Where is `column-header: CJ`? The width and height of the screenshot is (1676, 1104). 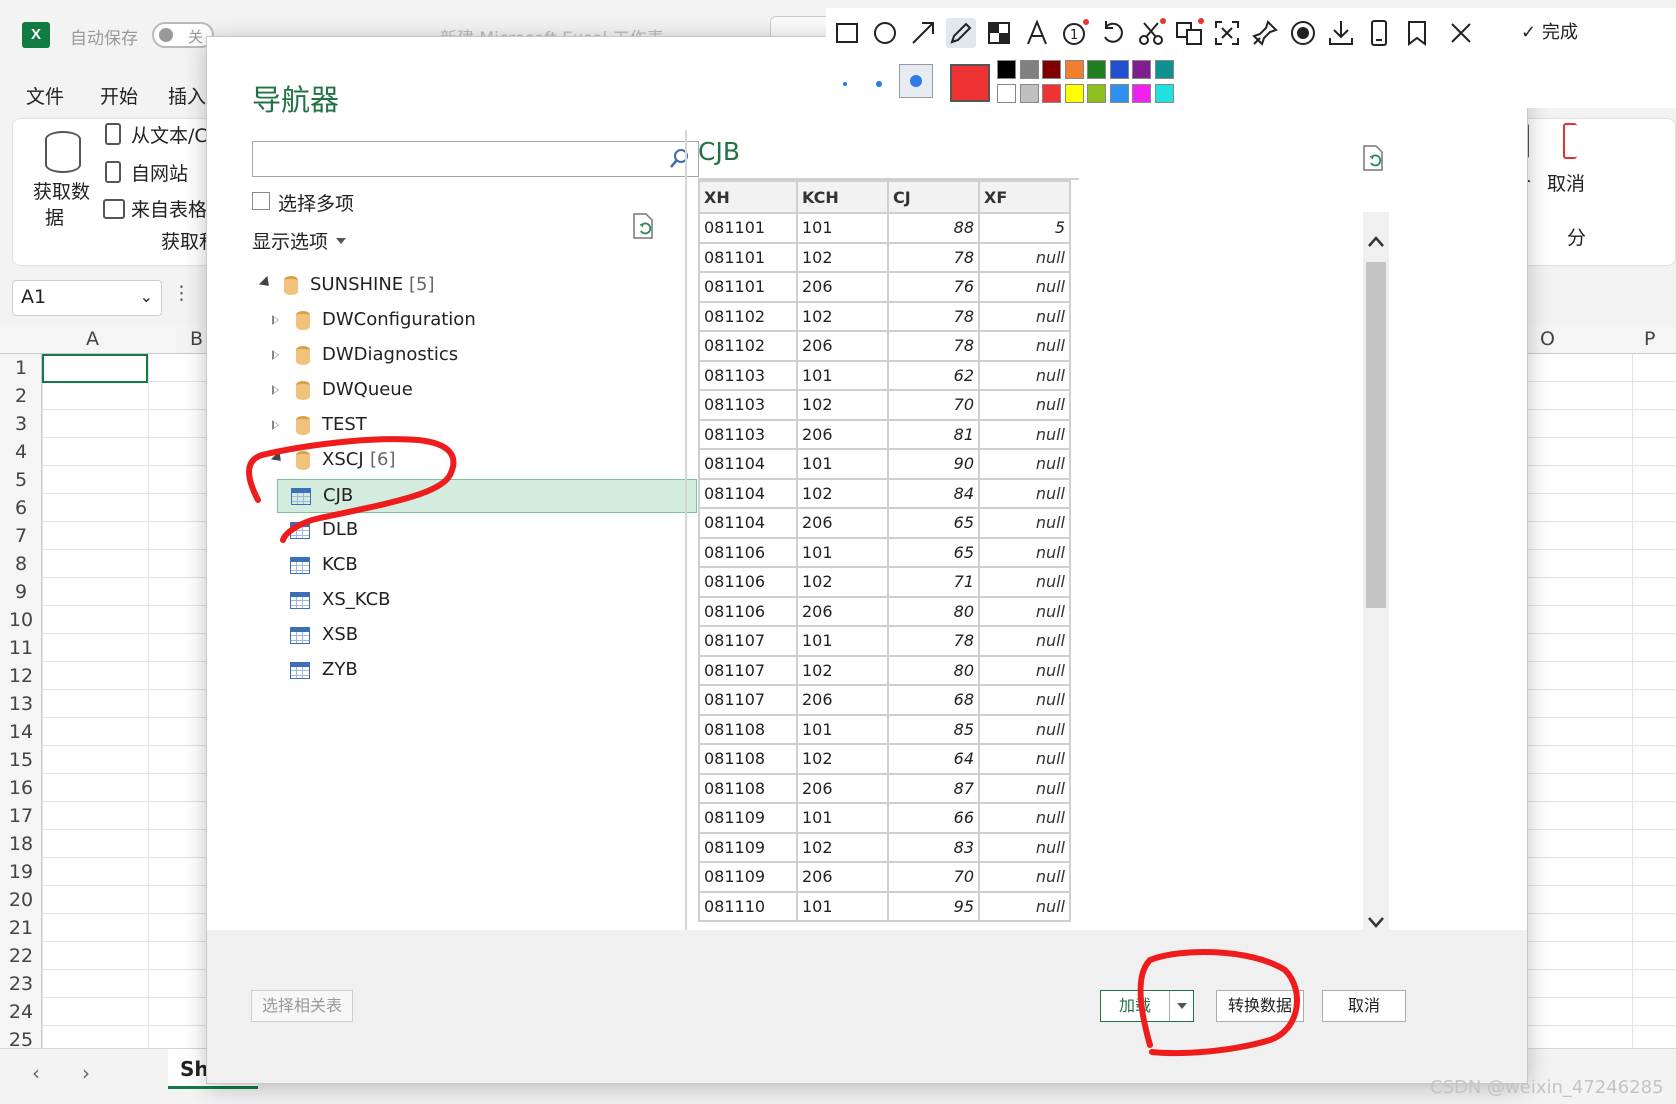
column-header: CJ is located at coordinates (933, 197).